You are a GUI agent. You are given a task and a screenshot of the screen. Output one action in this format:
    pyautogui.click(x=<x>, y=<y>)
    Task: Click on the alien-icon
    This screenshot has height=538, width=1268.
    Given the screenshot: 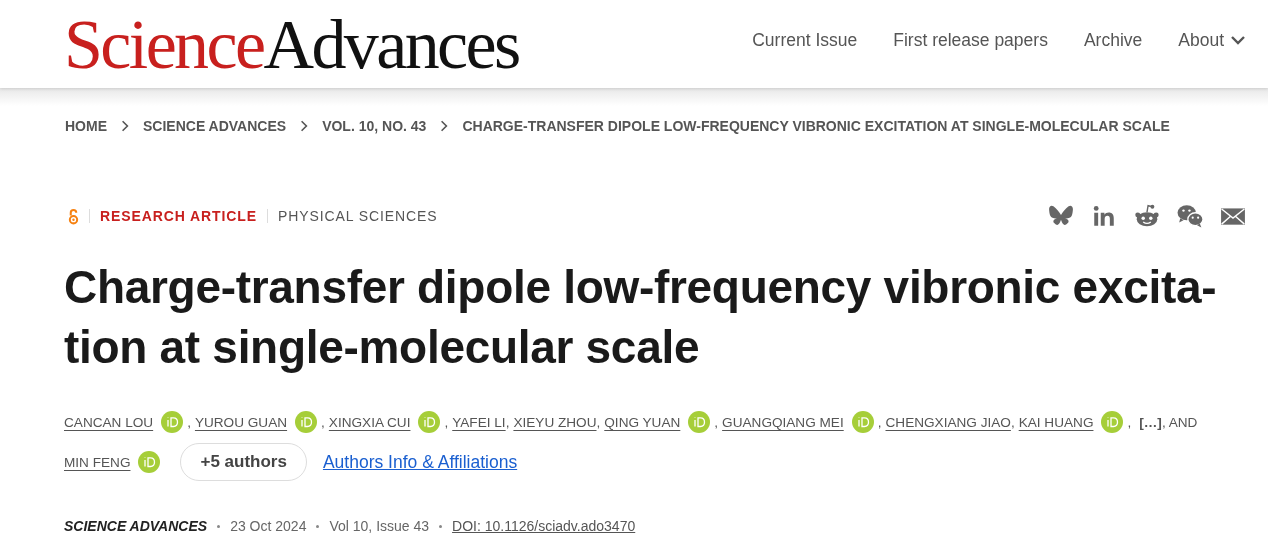 What is the action you would take?
    pyautogui.click(x=1147, y=216)
    